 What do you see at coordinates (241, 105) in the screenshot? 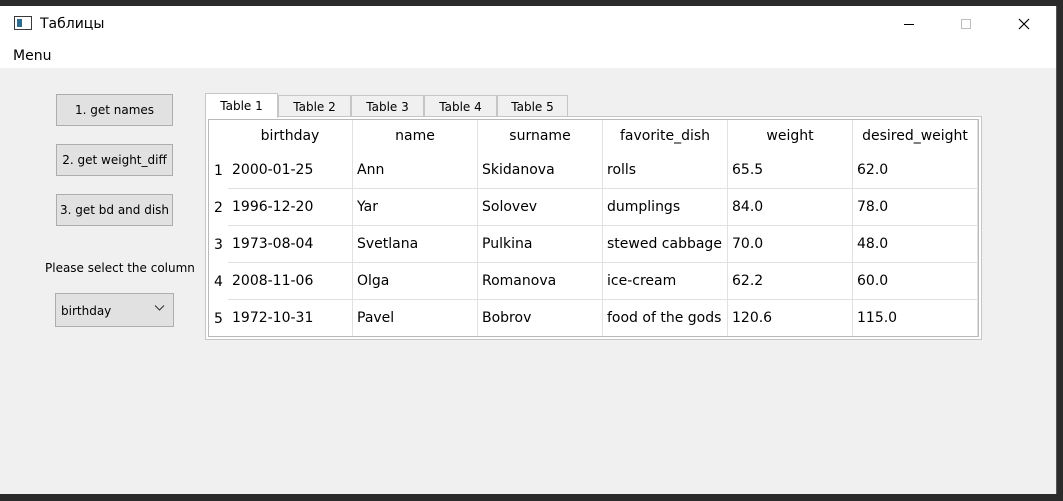
I see `tab-table-1: Table 1` at bounding box center [241, 105].